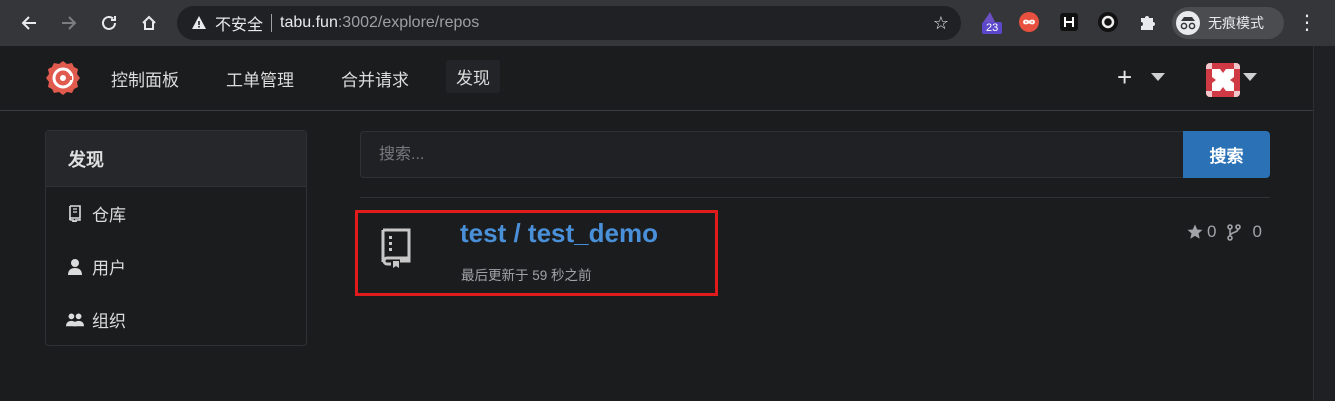 The image size is (1335, 401). What do you see at coordinates (272, 23) in the screenshot?
I see `address-separator` at bounding box center [272, 23].